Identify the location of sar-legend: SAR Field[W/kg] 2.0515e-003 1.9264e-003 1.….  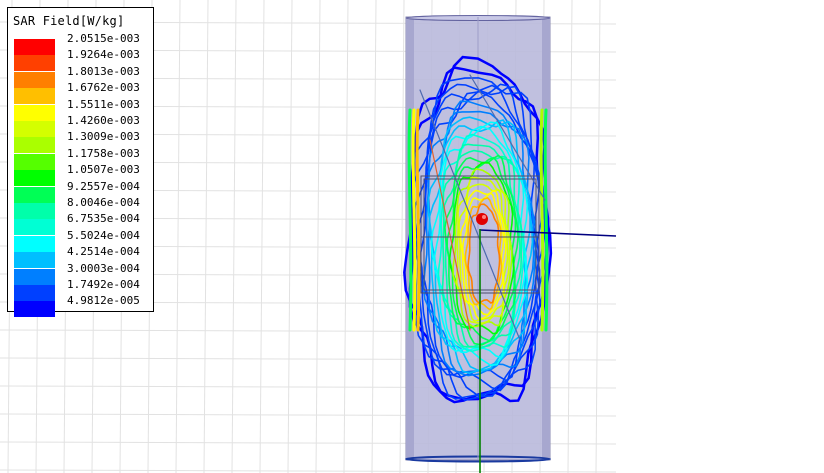
(80, 162).